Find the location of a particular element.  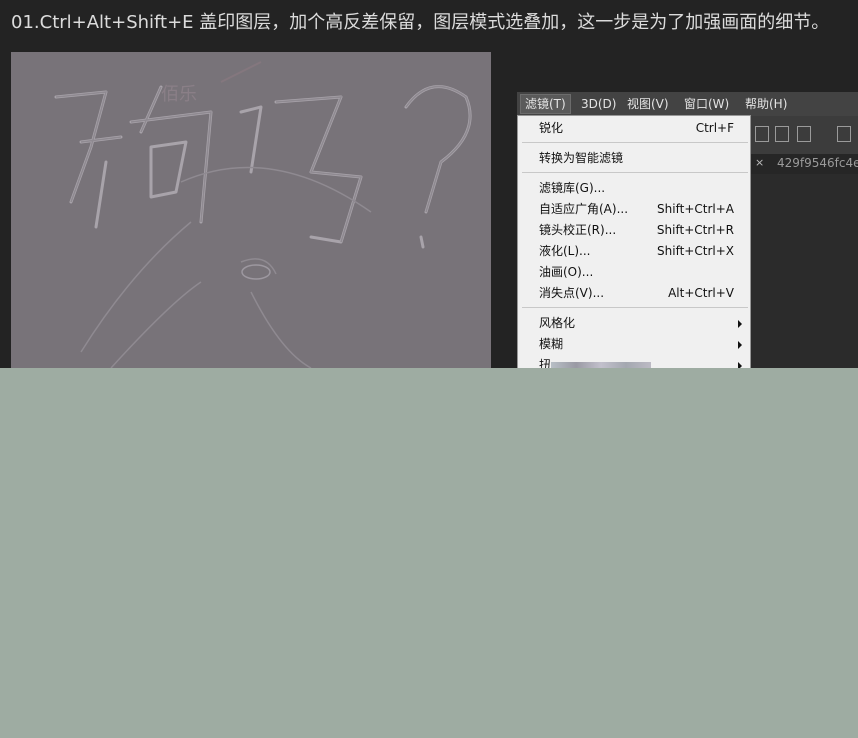

image-artifact-strip is located at coordinates (601, 365).